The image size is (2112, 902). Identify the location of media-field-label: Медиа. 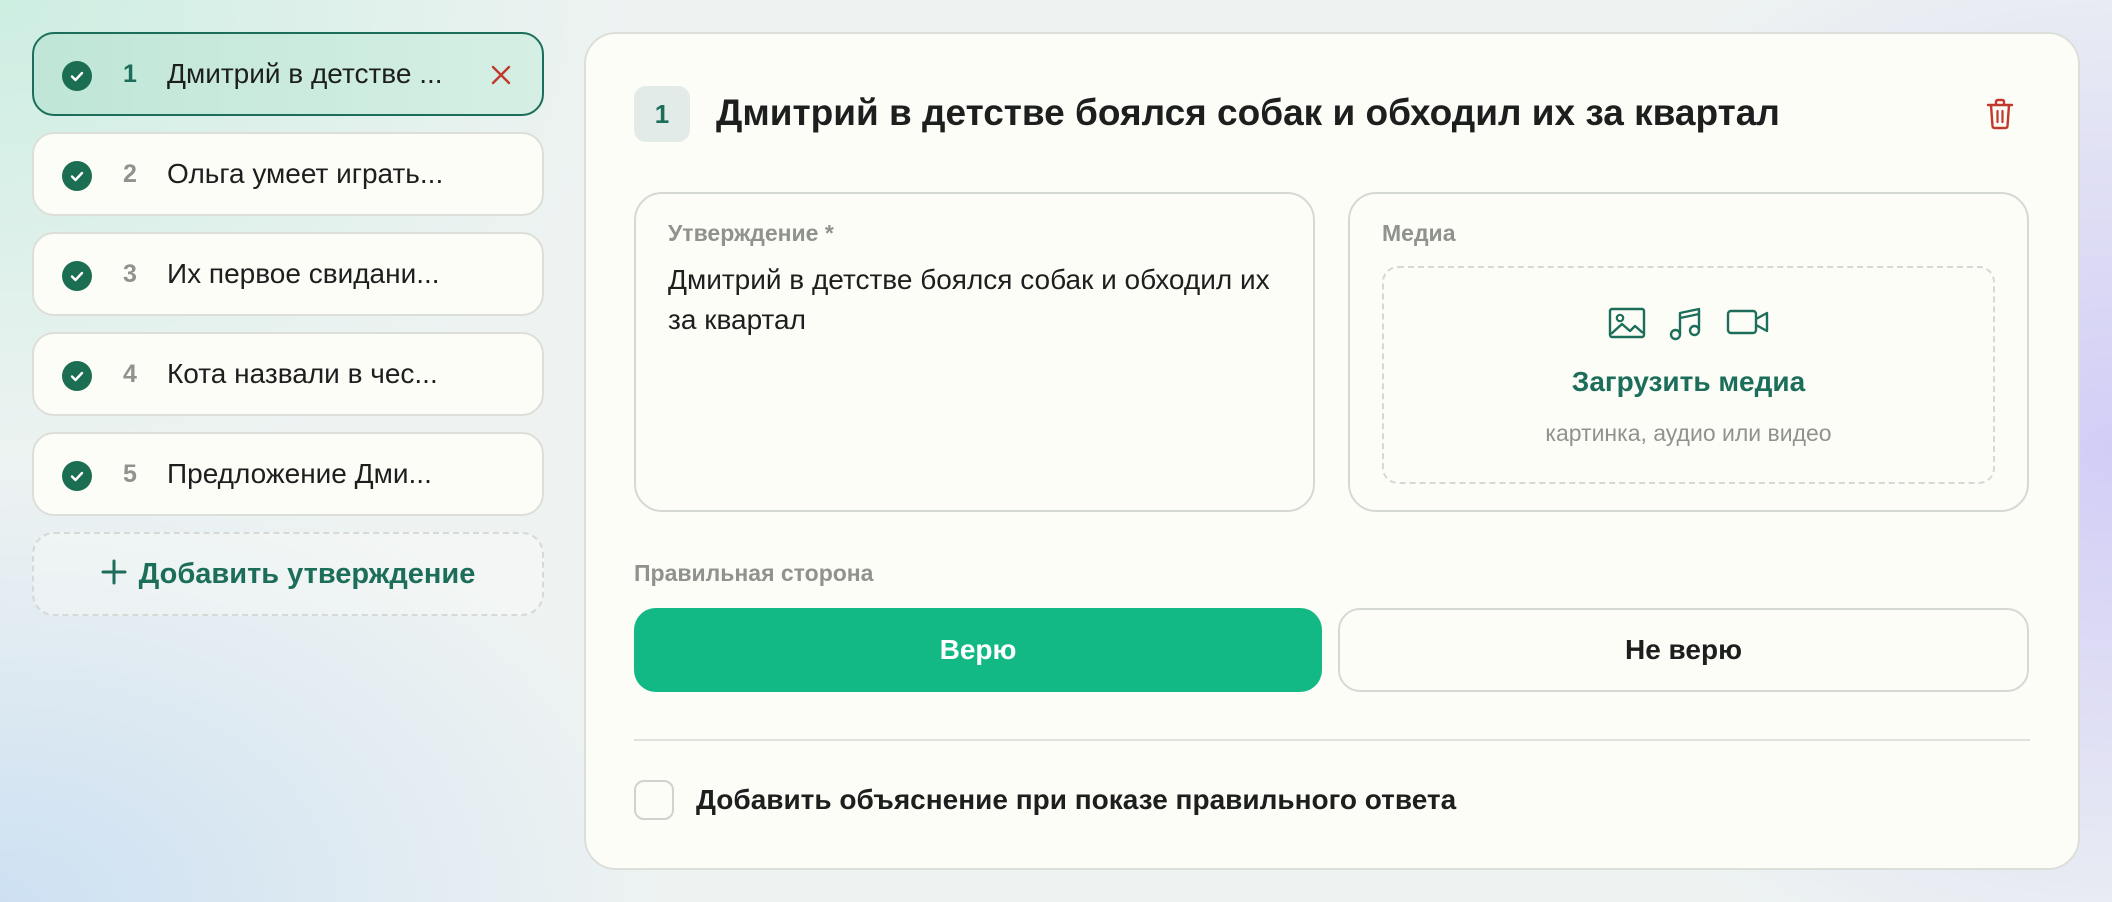
(1419, 233).